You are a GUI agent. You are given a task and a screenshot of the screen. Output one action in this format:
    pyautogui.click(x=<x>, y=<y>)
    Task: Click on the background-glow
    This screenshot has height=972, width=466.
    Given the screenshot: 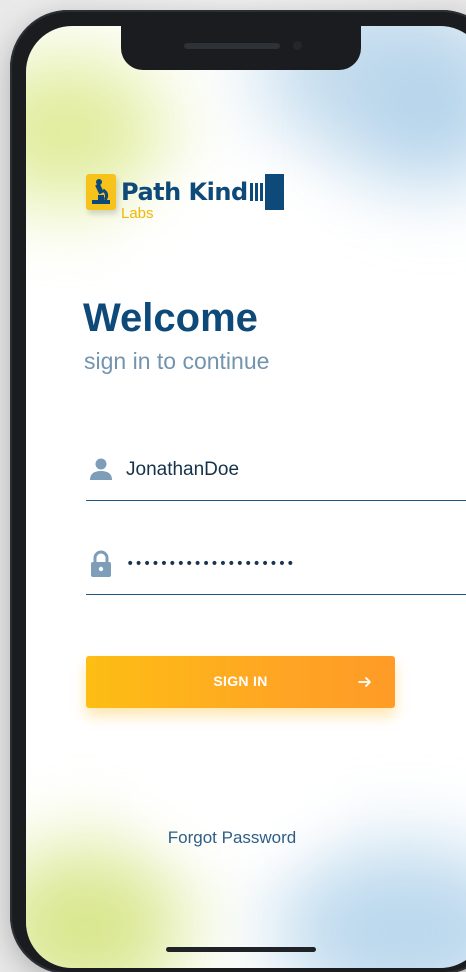 What is the action you would take?
    pyautogui.click(x=106, y=907)
    